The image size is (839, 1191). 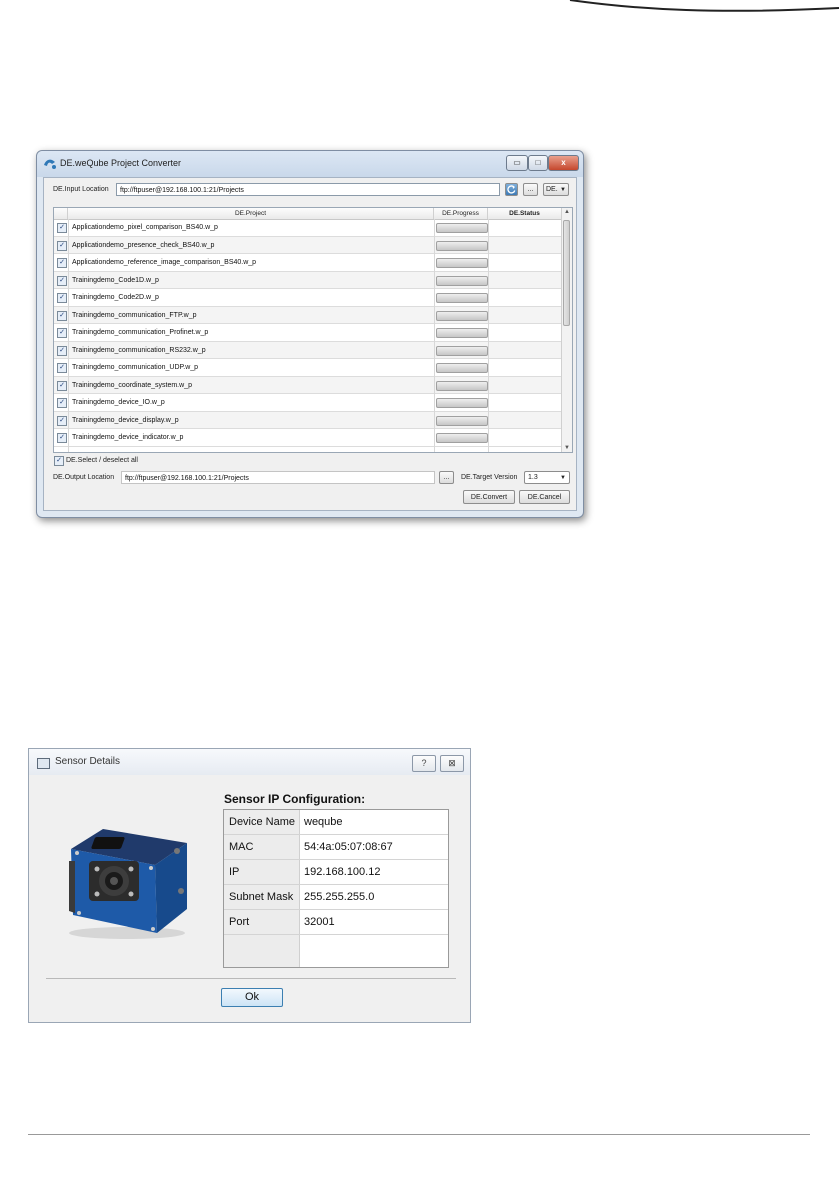 I want to click on close-button: ⊠, so click(x=452, y=763).